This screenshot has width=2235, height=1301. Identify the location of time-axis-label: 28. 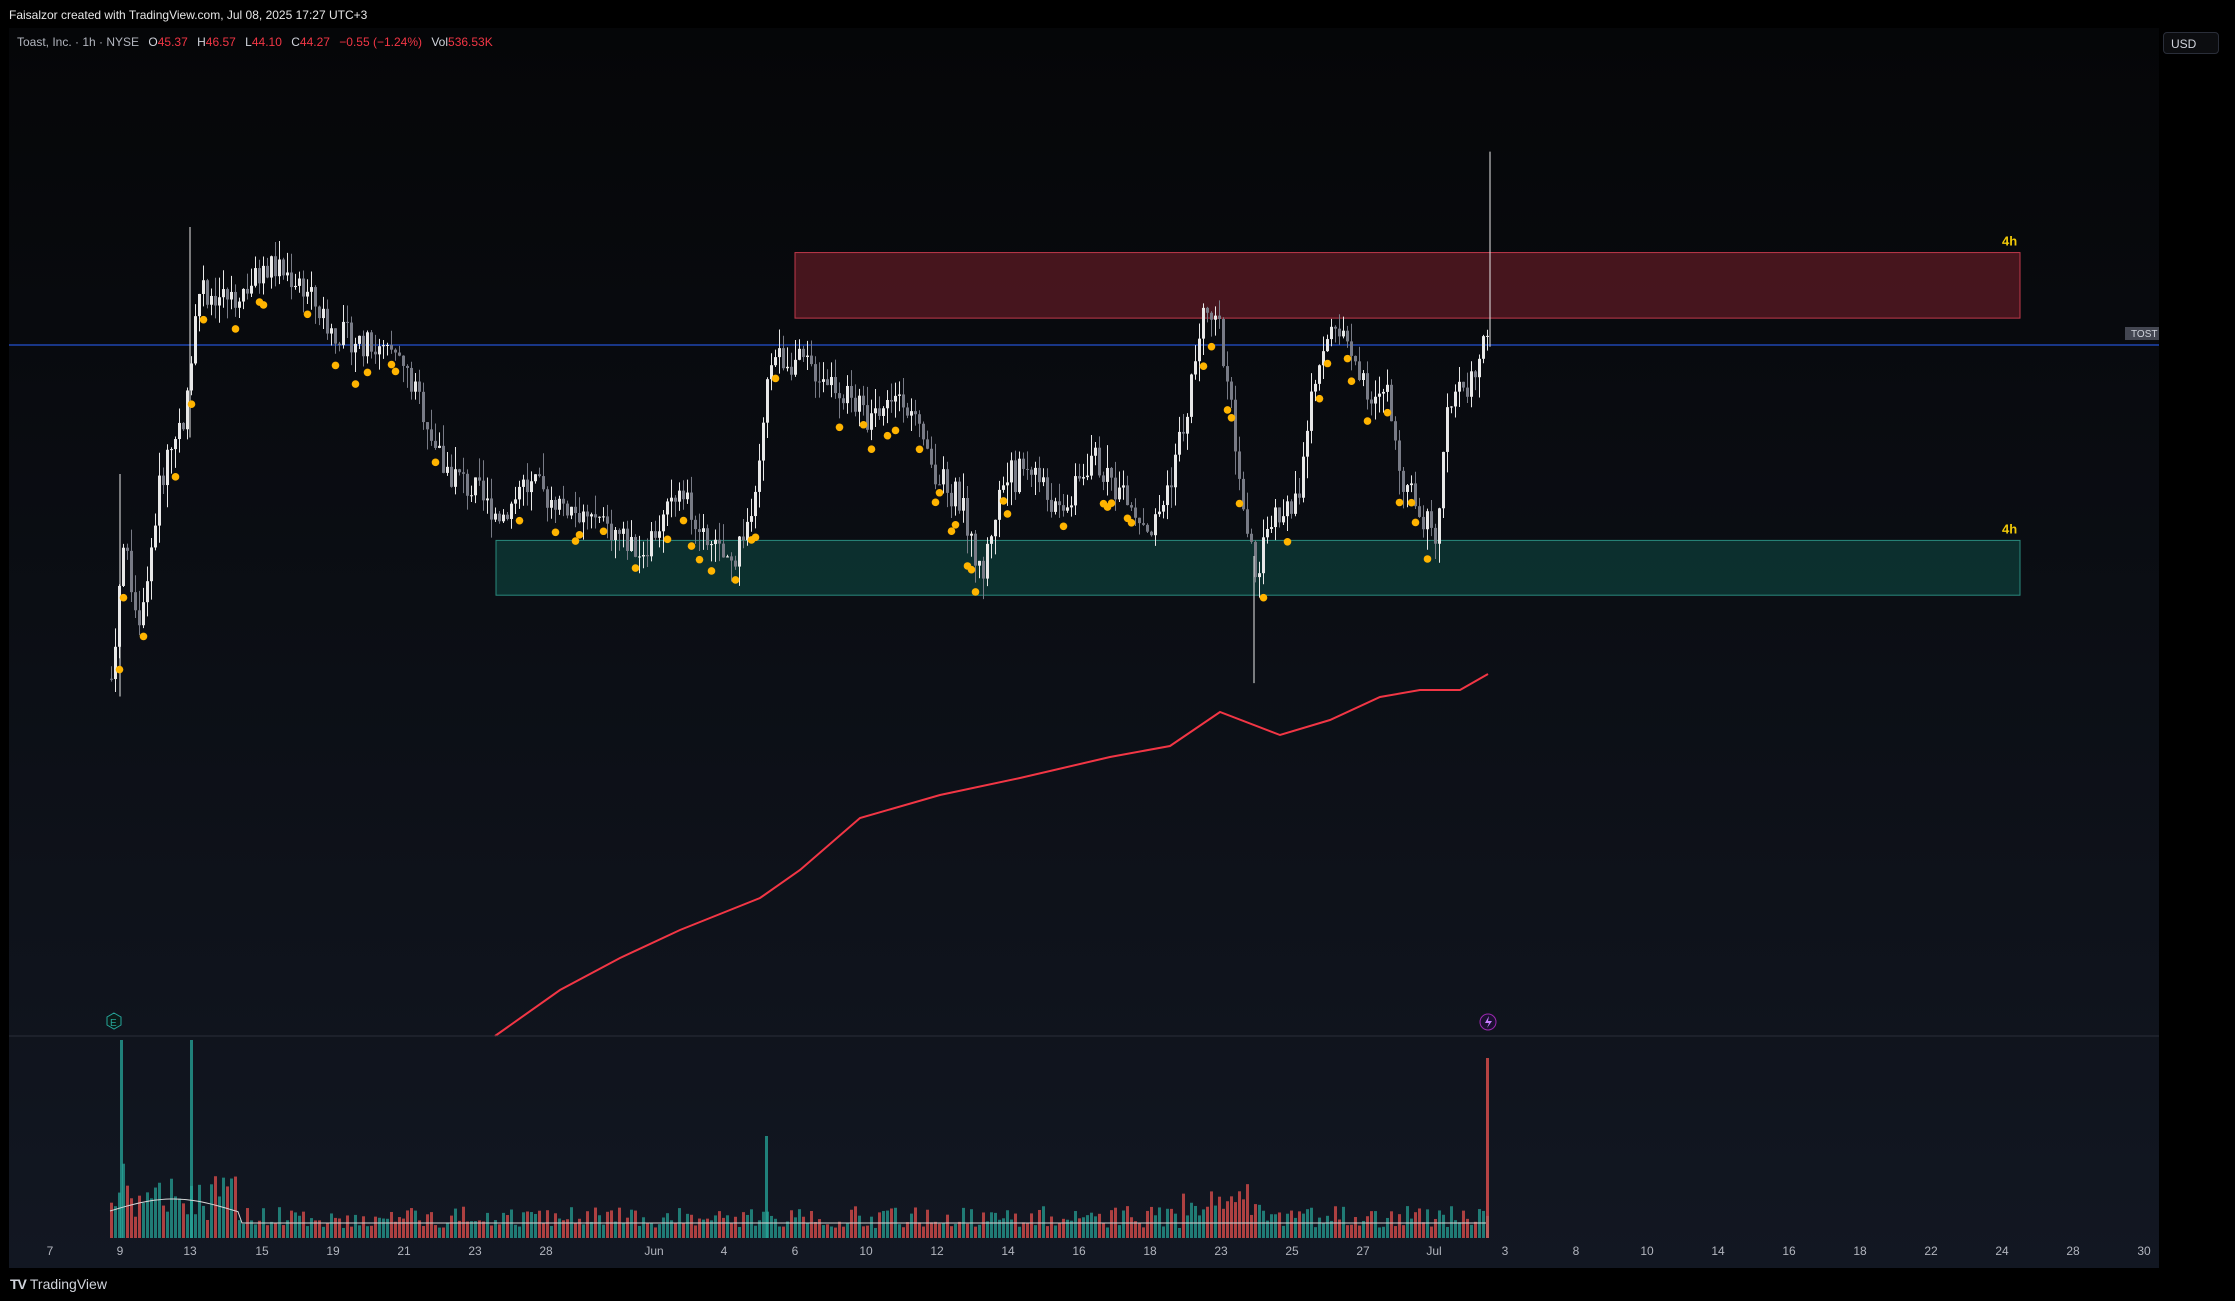
(546, 1251).